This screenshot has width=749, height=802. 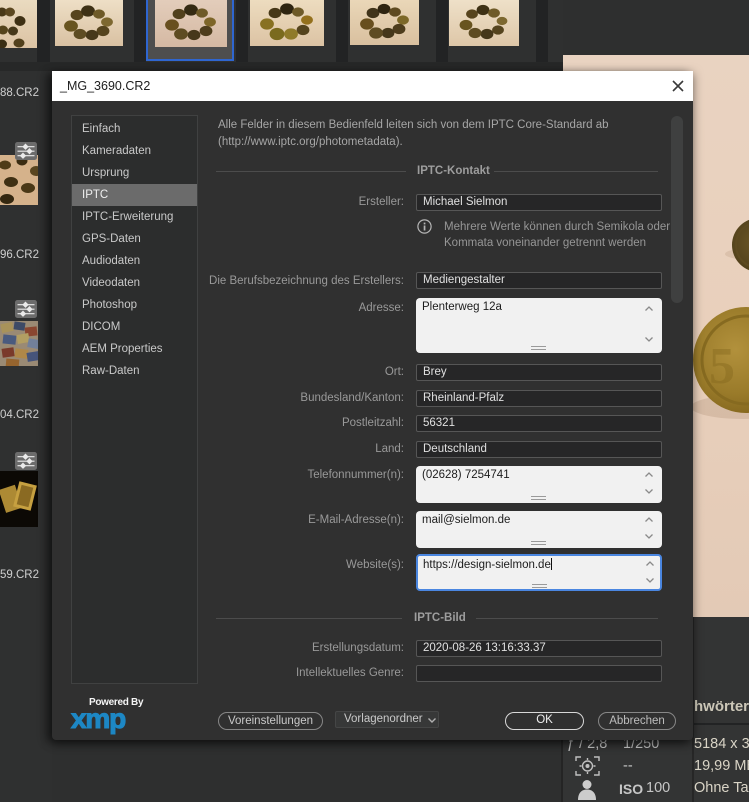 I want to click on svg-text: 5, so click(x=722, y=366).